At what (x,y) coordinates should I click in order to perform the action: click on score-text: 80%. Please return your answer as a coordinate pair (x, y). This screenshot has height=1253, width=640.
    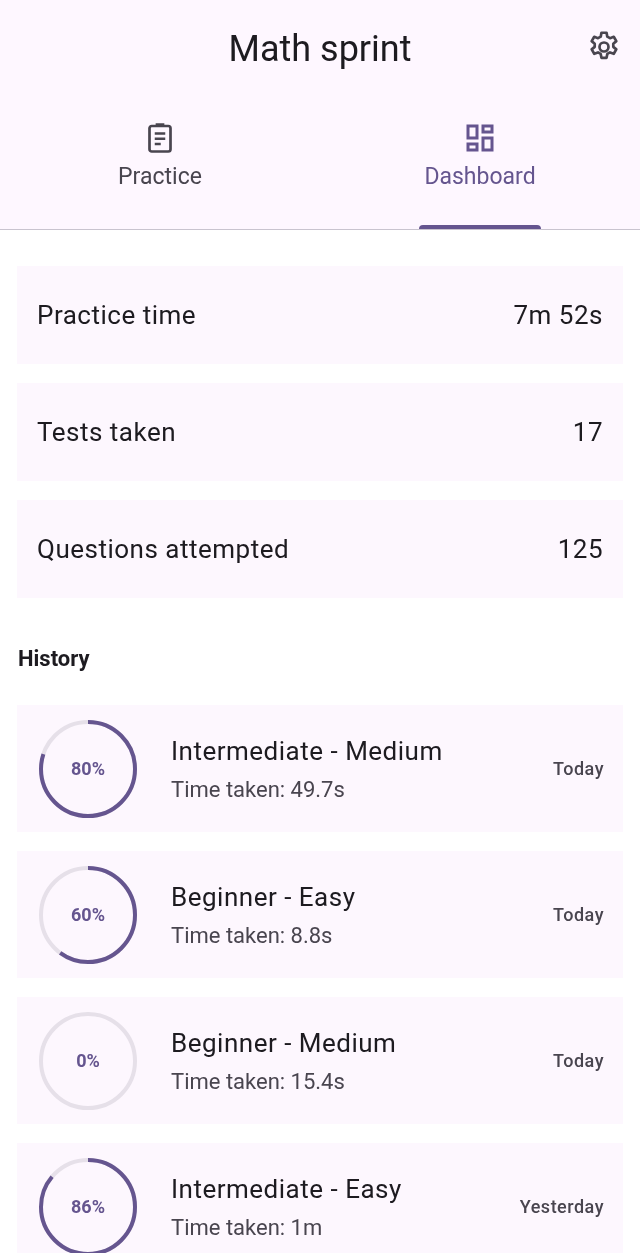
    Looking at the image, I should click on (88, 769).